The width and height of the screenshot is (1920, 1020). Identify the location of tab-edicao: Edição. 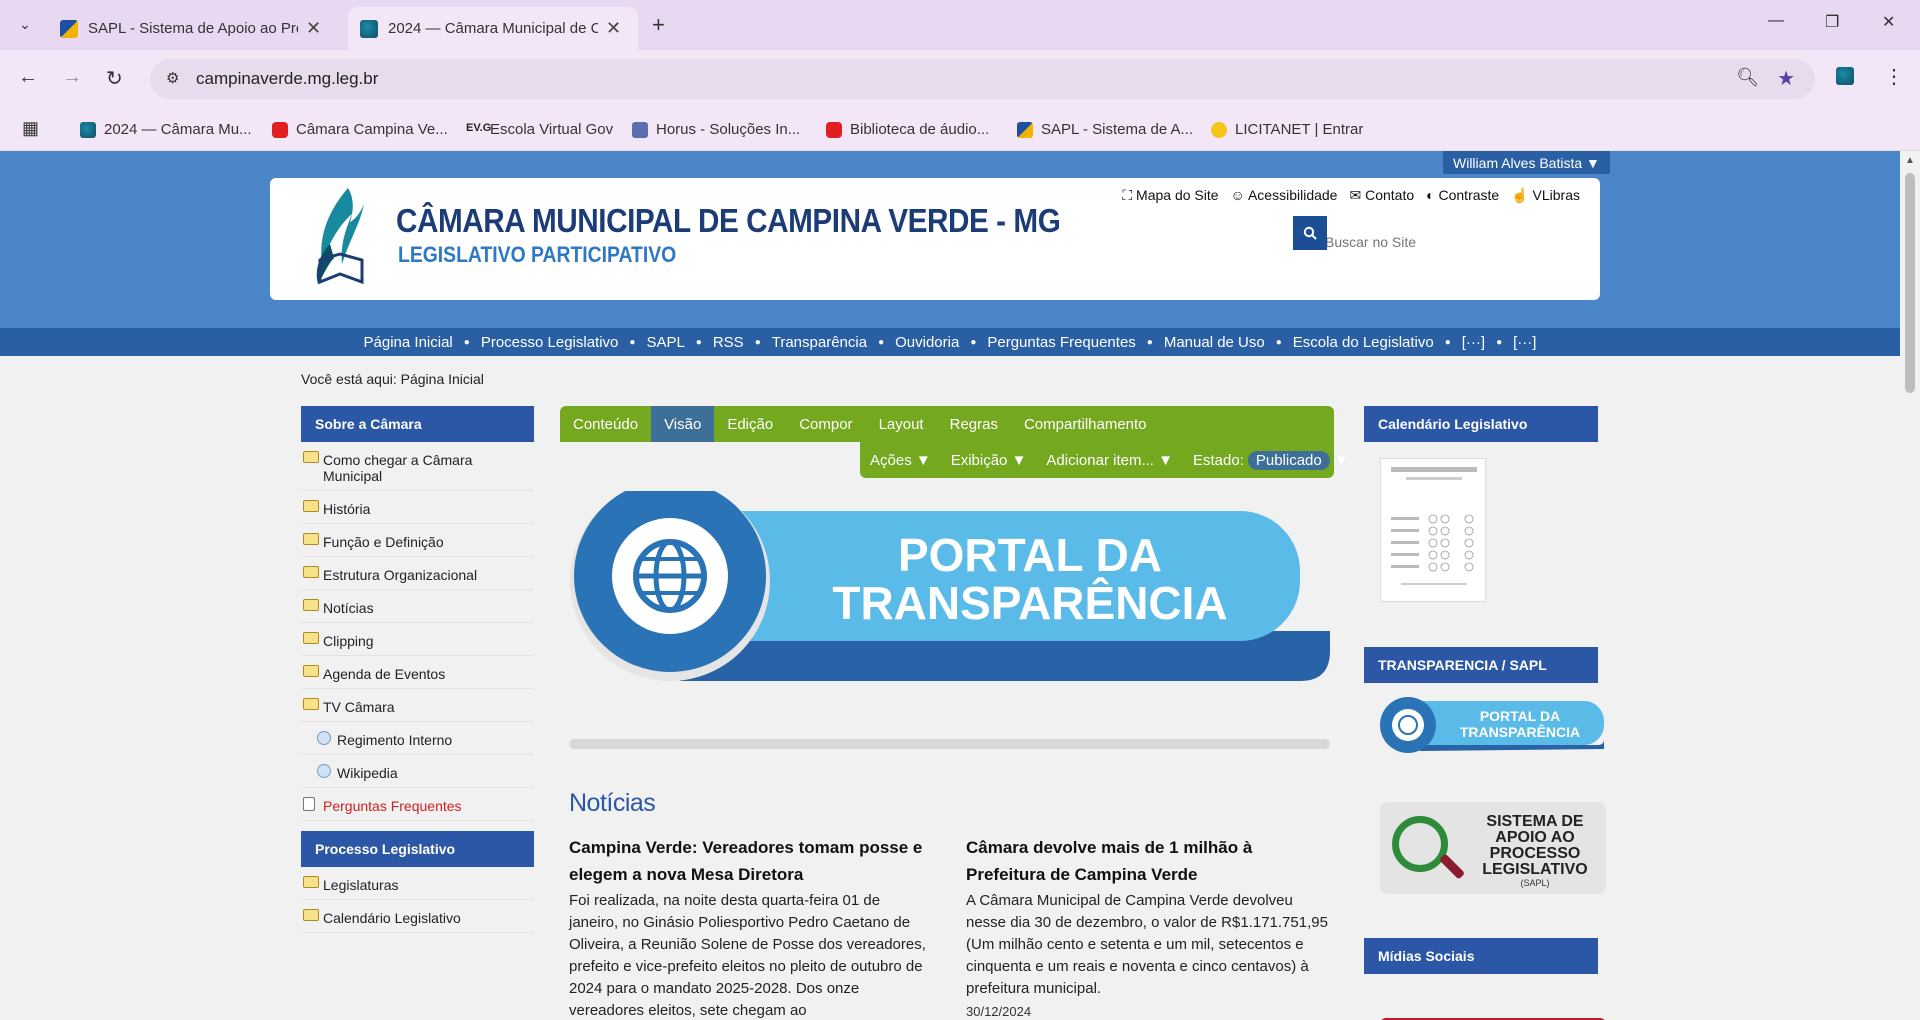
(750, 424).